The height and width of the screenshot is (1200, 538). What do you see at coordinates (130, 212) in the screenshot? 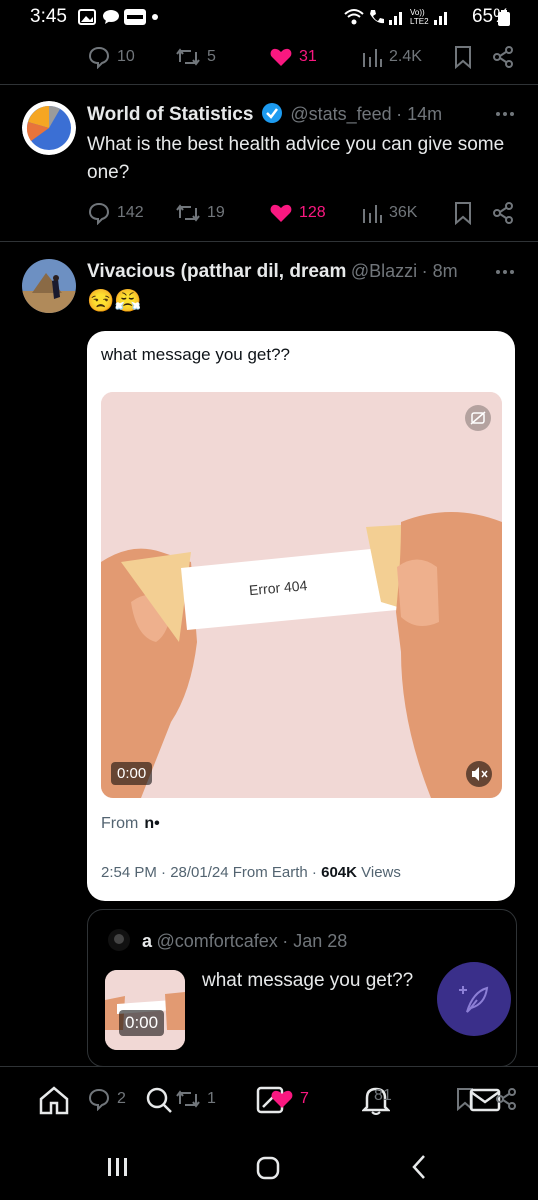
I see `reply-count: 142` at bounding box center [130, 212].